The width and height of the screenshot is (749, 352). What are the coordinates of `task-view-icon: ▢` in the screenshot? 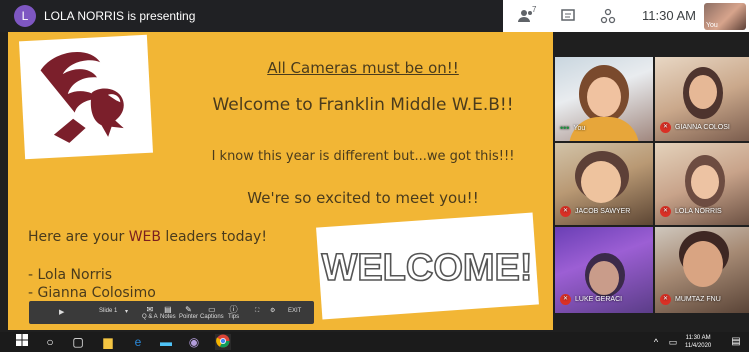 It's located at (78, 342).